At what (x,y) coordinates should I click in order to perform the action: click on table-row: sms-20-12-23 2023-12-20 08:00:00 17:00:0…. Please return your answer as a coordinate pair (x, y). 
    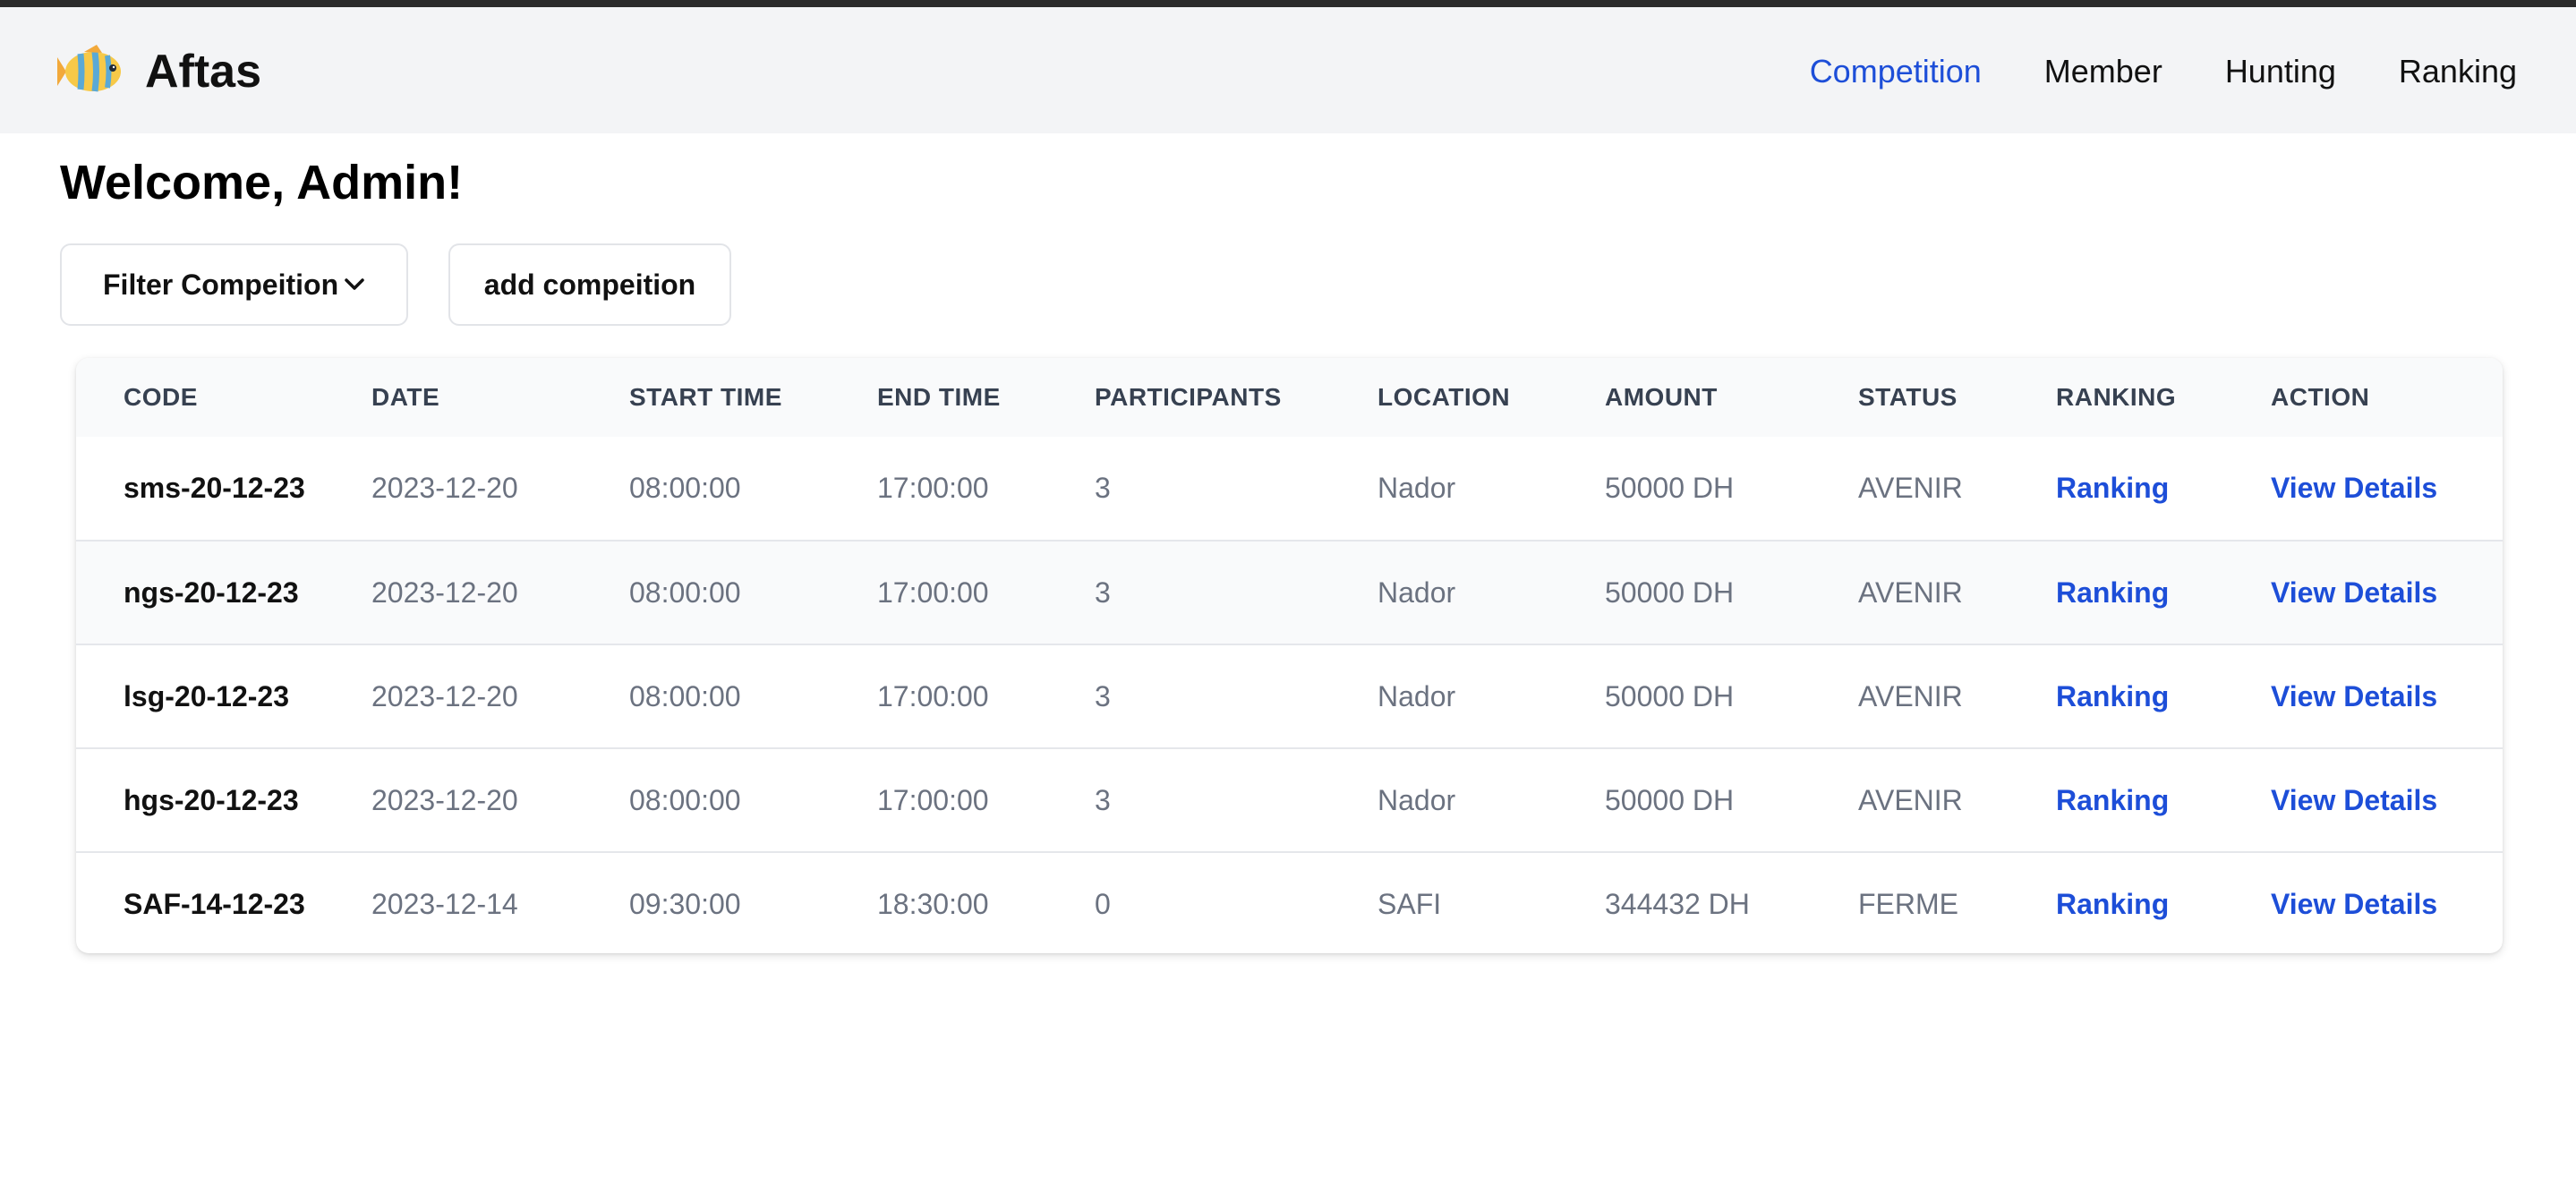
    Looking at the image, I should click on (1289, 489).